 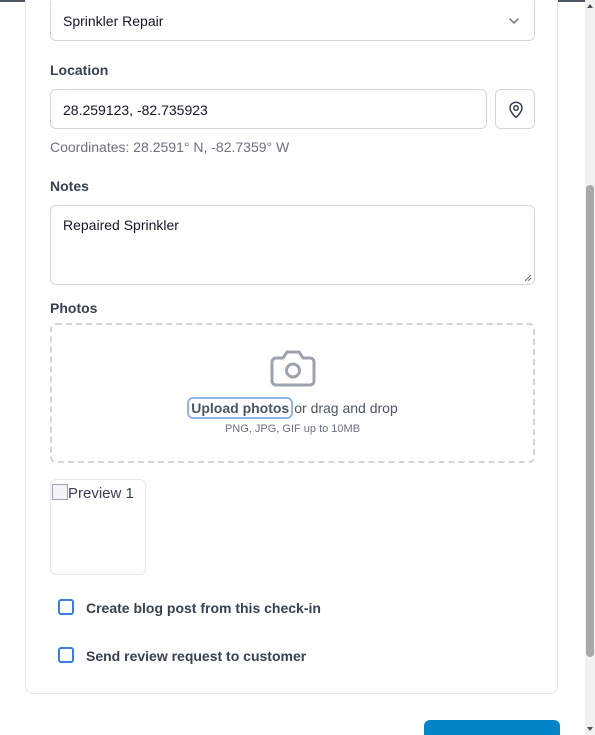 I want to click on upload-row: Upload photos or drag and drop, so click(x=292, y=408).